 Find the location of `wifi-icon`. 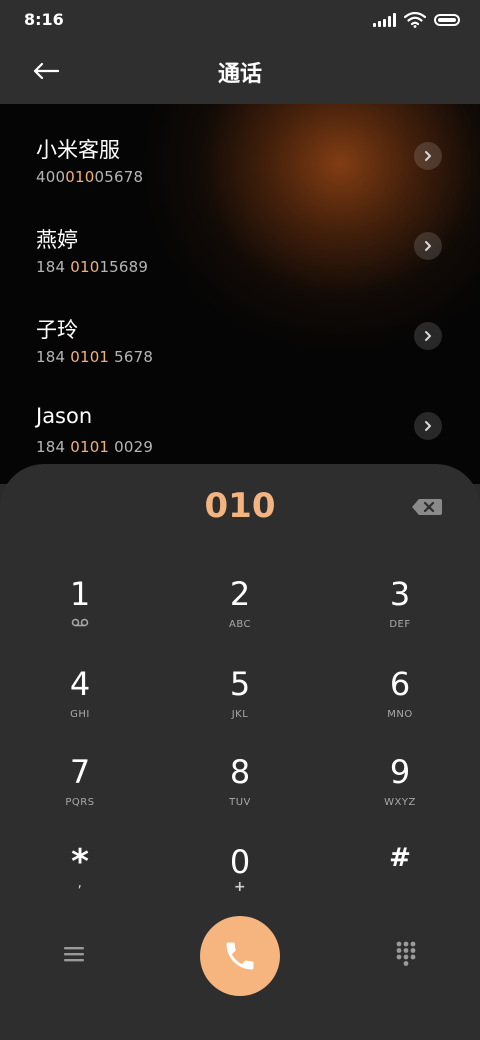

wifi-icon is located at coordinates (415, 20).